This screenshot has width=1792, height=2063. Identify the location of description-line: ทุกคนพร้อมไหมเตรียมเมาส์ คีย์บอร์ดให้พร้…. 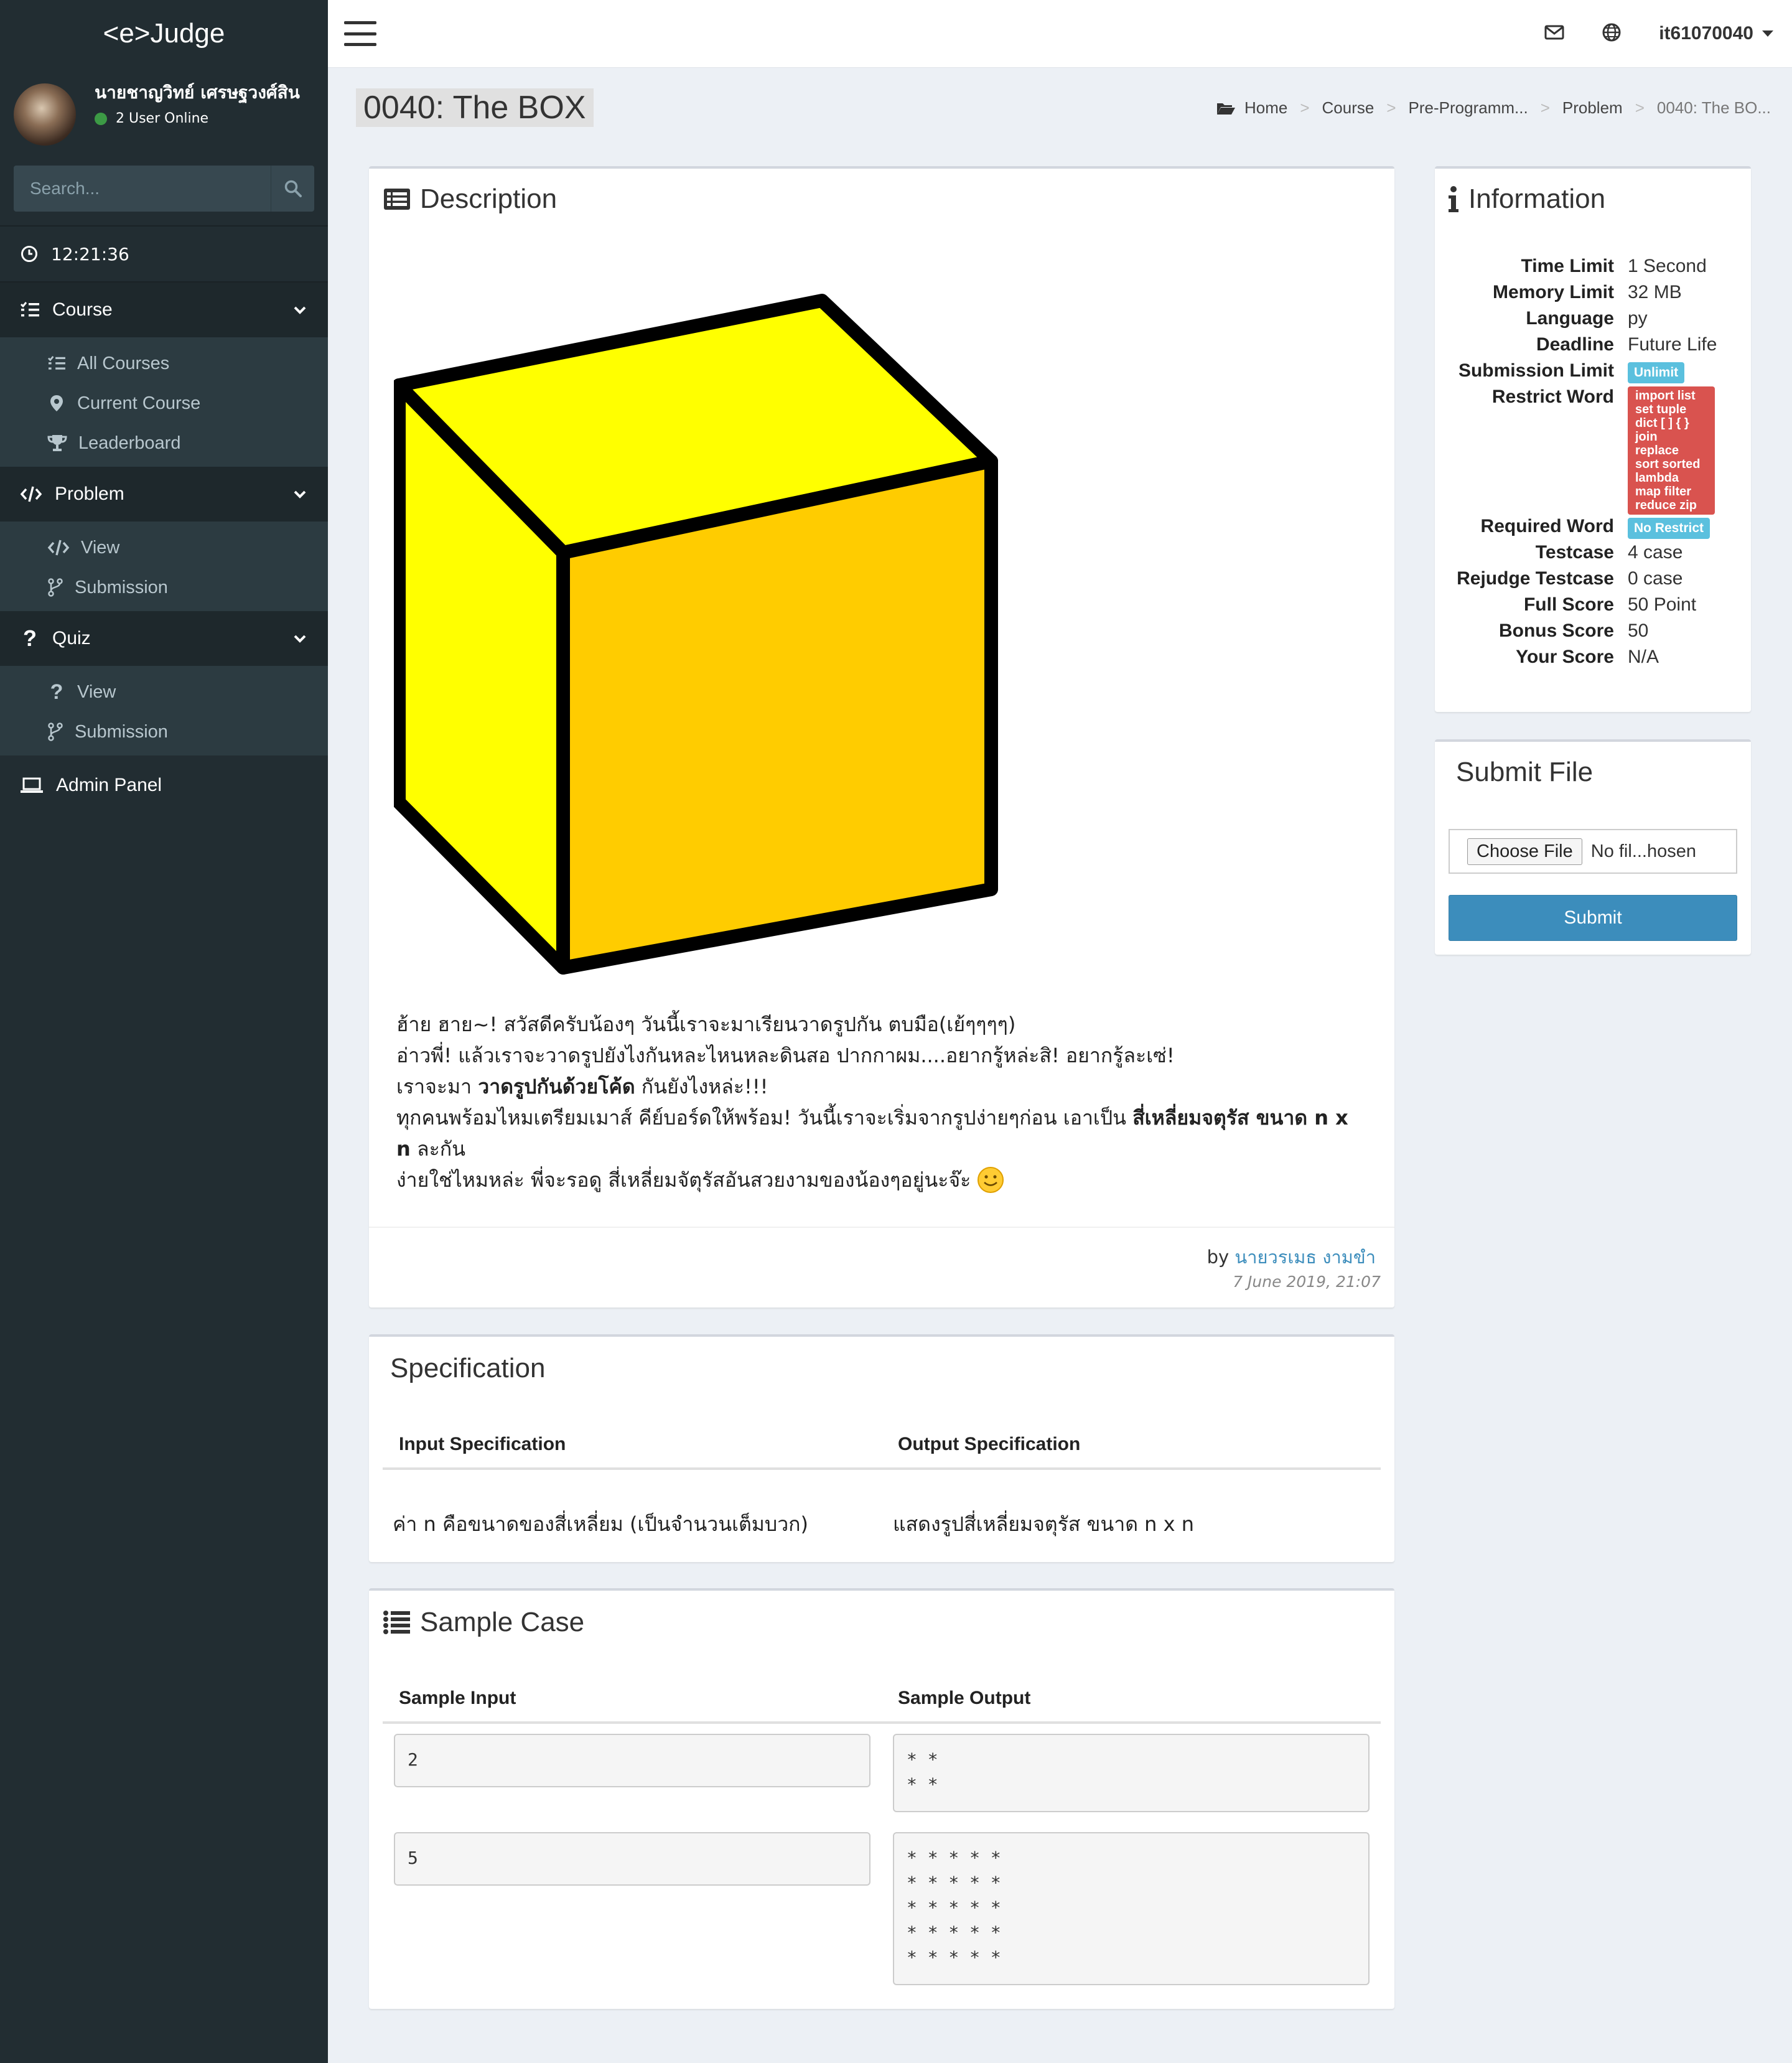
(872, 1133).